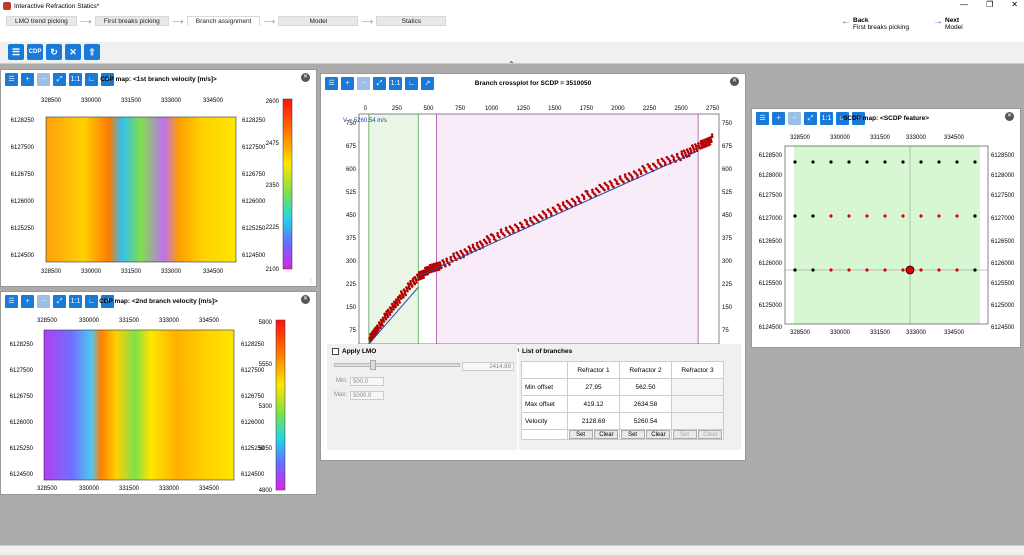  Describe the element at coordinates (1003, 176) in the screenshot. I see `tick-label: 6128000` at that location.